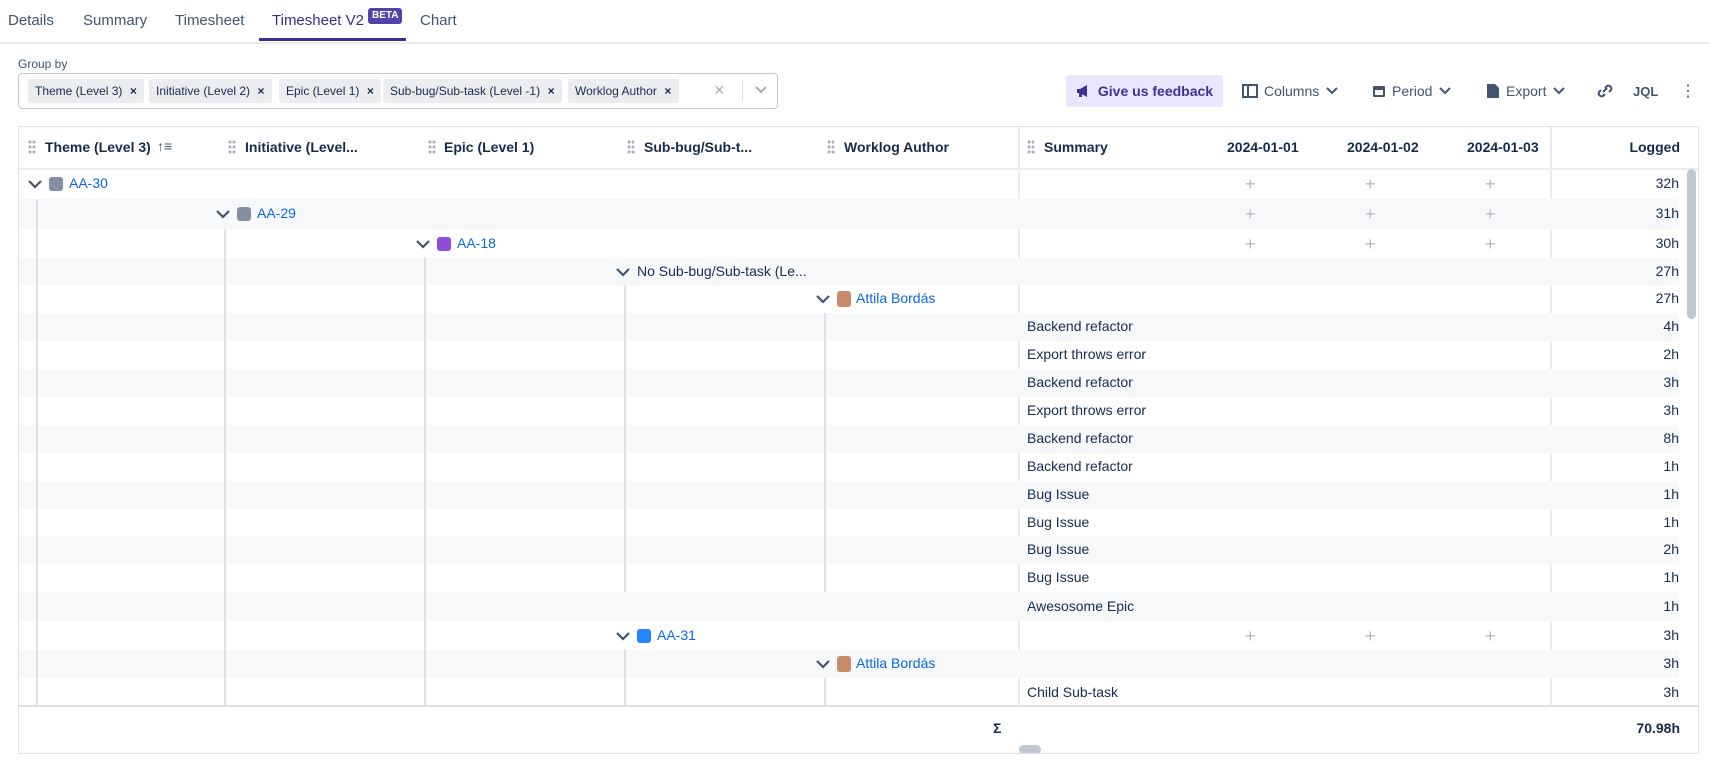 The image size is (1709, 760). Describe the element at coordinates (1250, 91) in the screenshot. I see `columns-icon` at that location.